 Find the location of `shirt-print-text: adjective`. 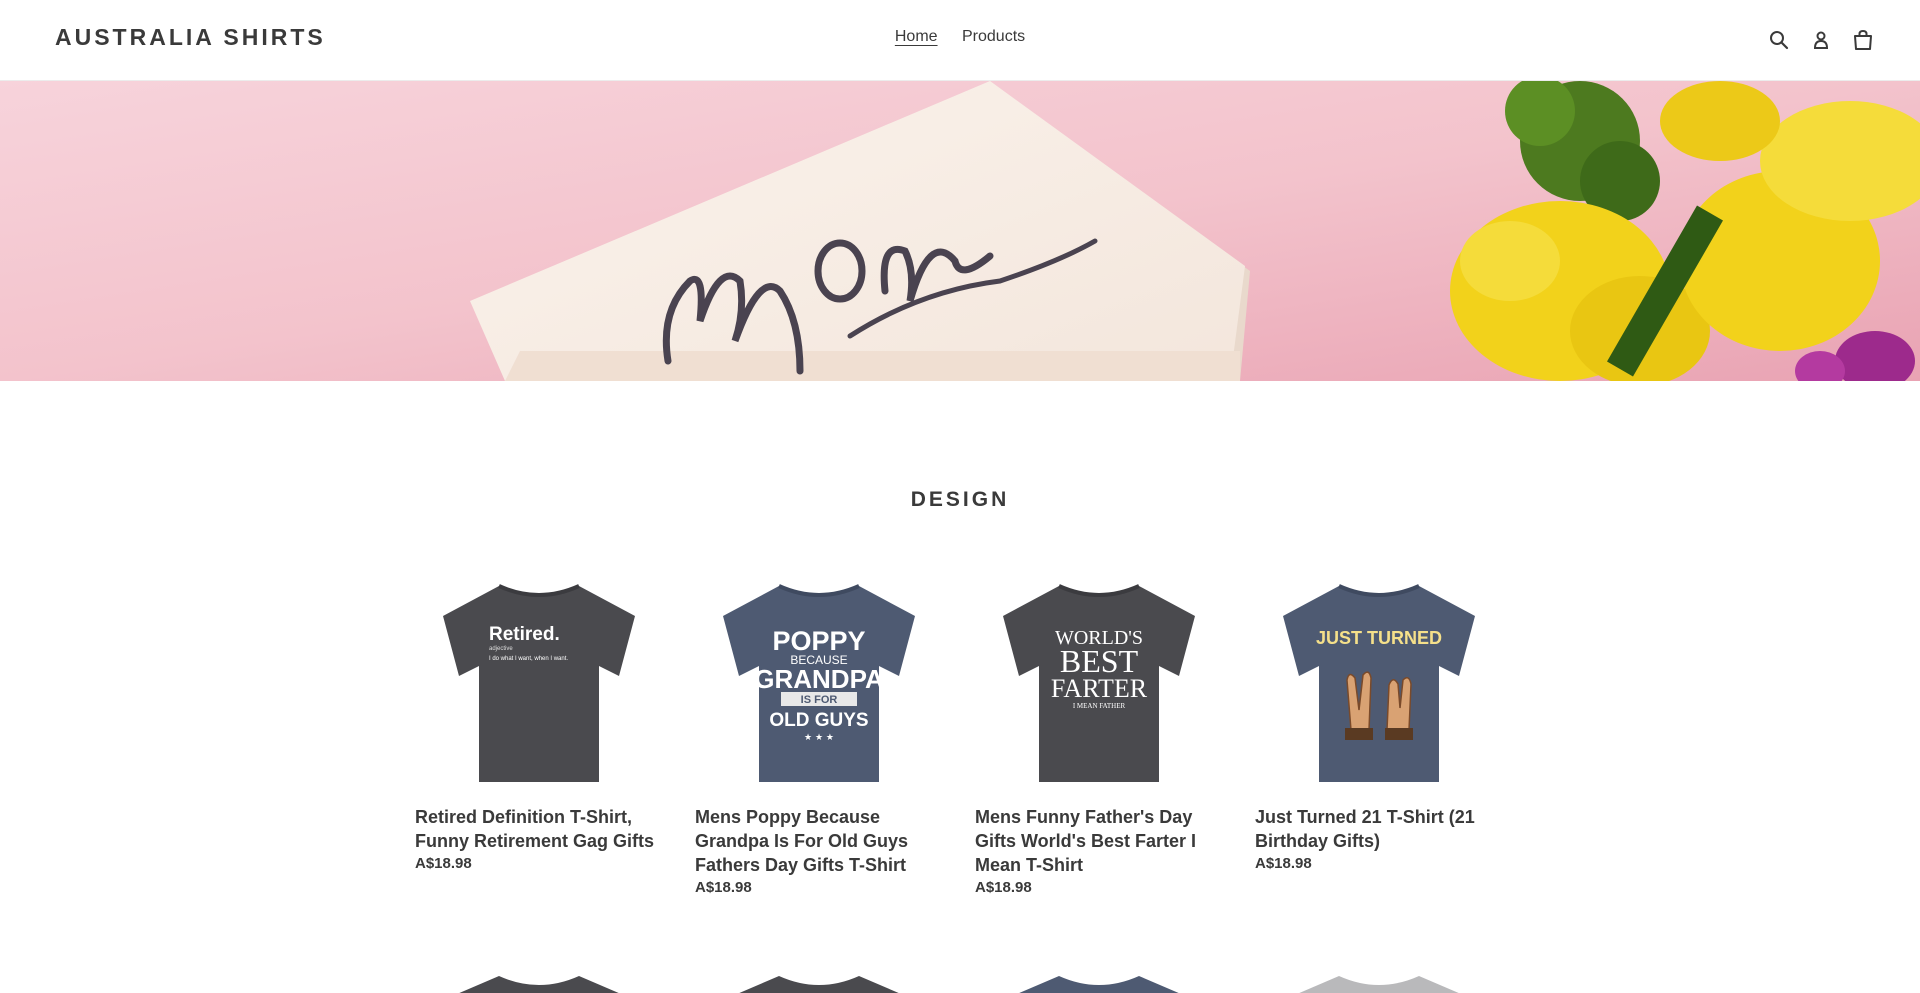

shirt-print-text: adjective is located at coordinates (501, 649).